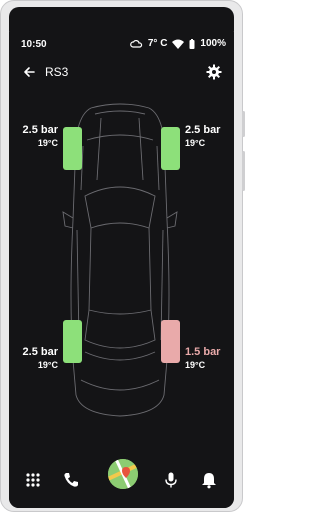  I want to click on battery-icon, so click(192, 43).